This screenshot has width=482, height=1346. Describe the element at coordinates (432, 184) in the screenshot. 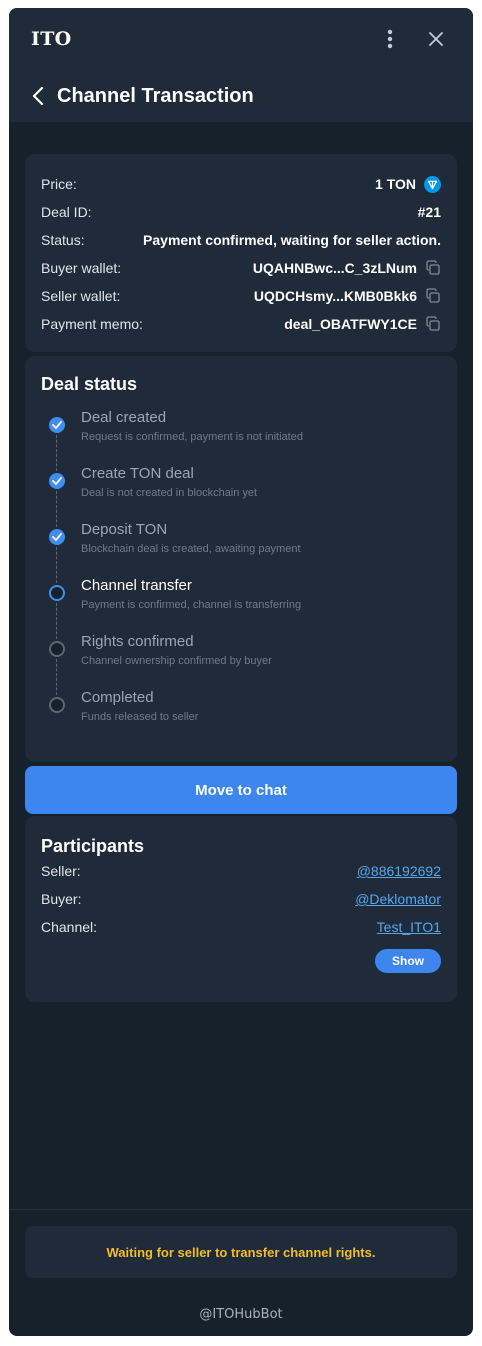

I see `ton-icon` at that location.